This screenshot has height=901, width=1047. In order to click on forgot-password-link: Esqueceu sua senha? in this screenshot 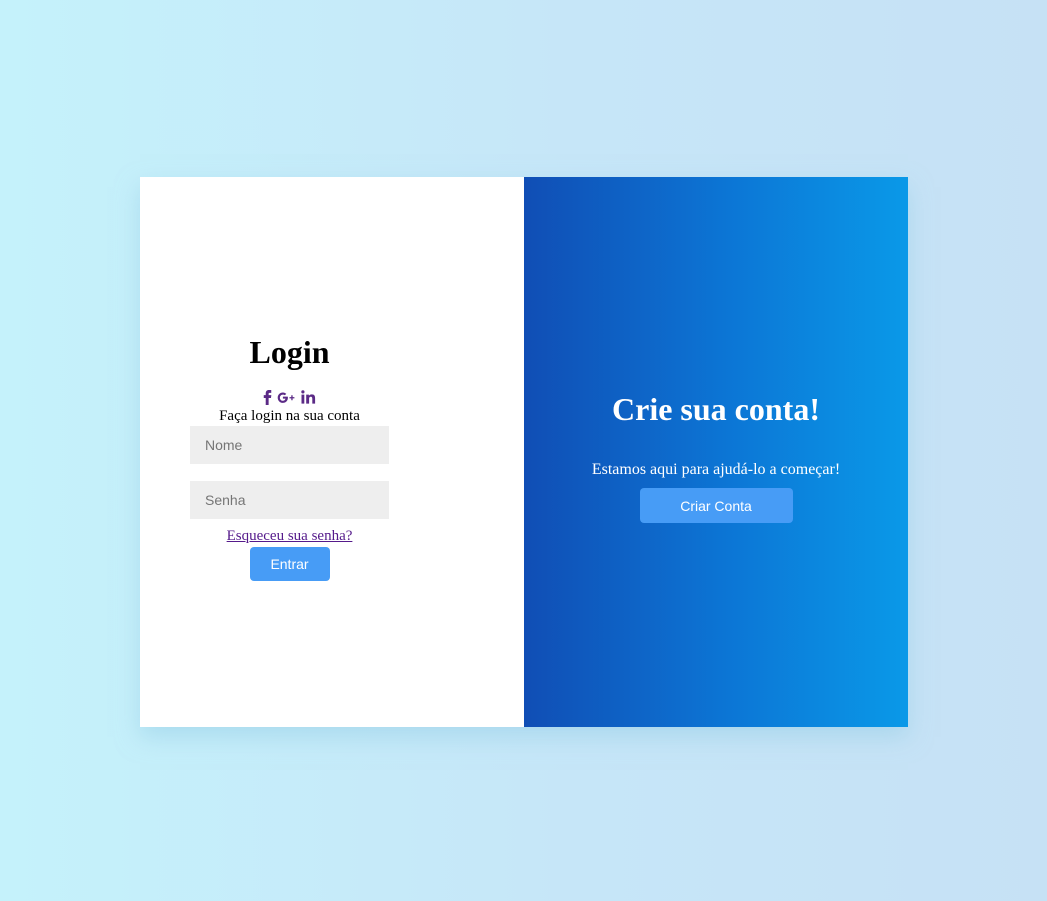, I will do `click(290, 536)`.